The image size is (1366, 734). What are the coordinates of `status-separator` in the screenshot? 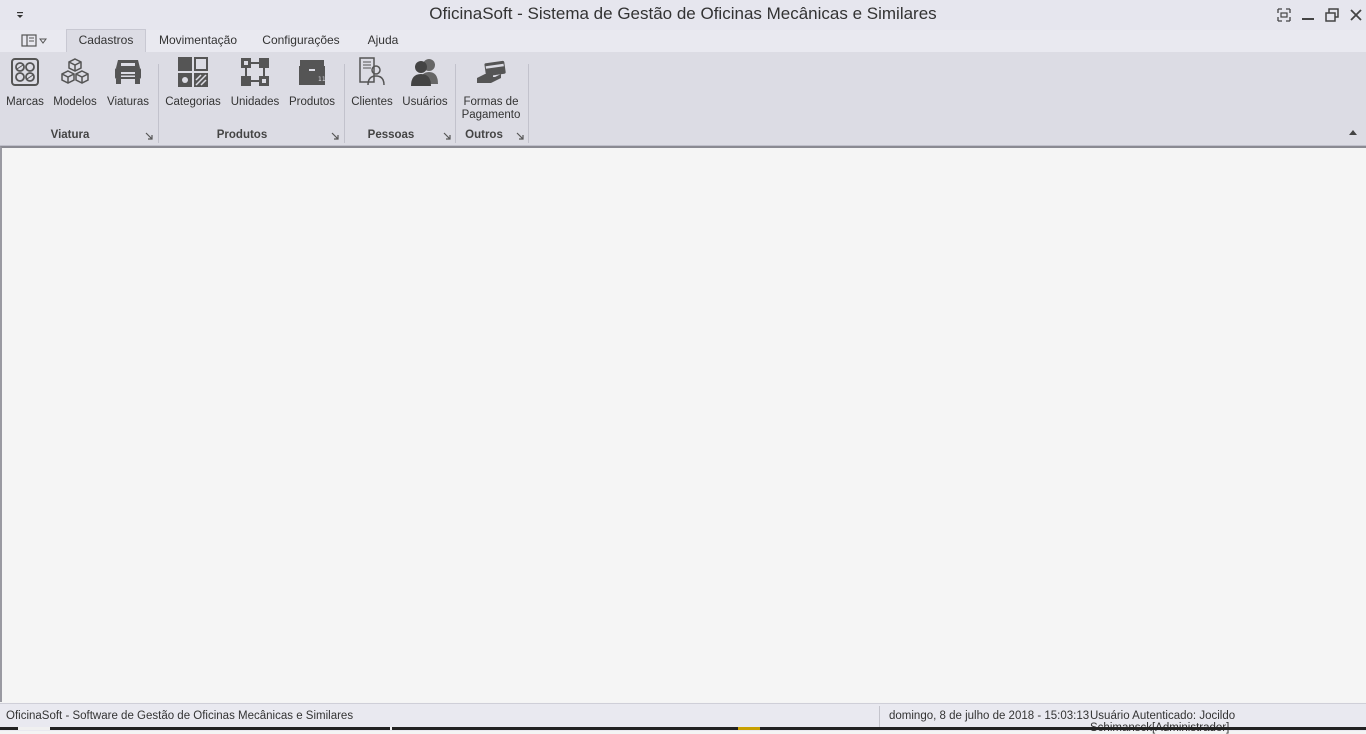 It's located at (879, 717).